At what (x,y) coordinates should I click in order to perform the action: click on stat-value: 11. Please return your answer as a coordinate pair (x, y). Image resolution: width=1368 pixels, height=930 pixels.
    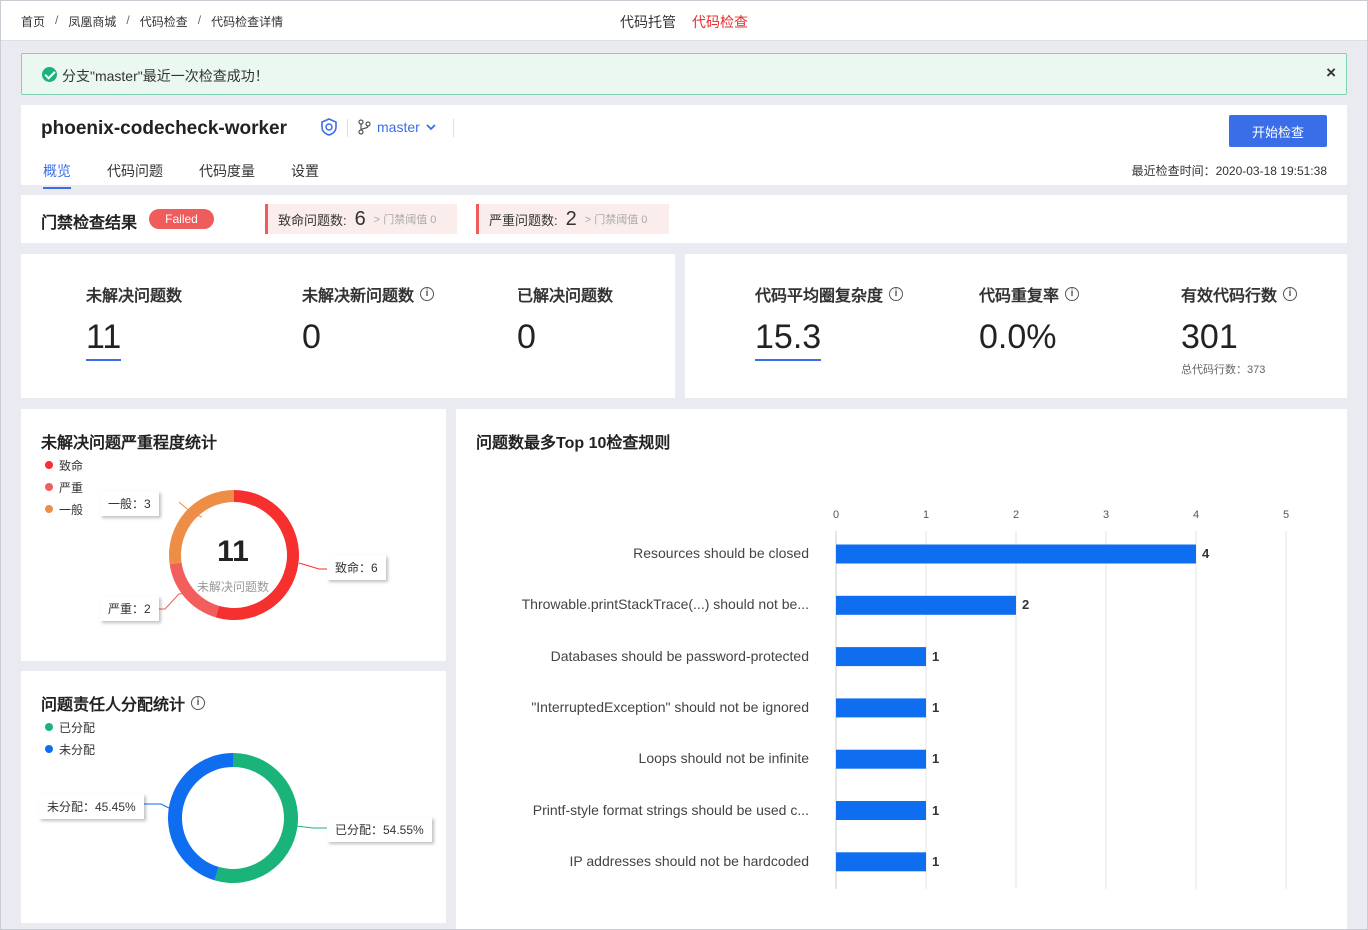
    Looking at the image, I should click on (104, 339).